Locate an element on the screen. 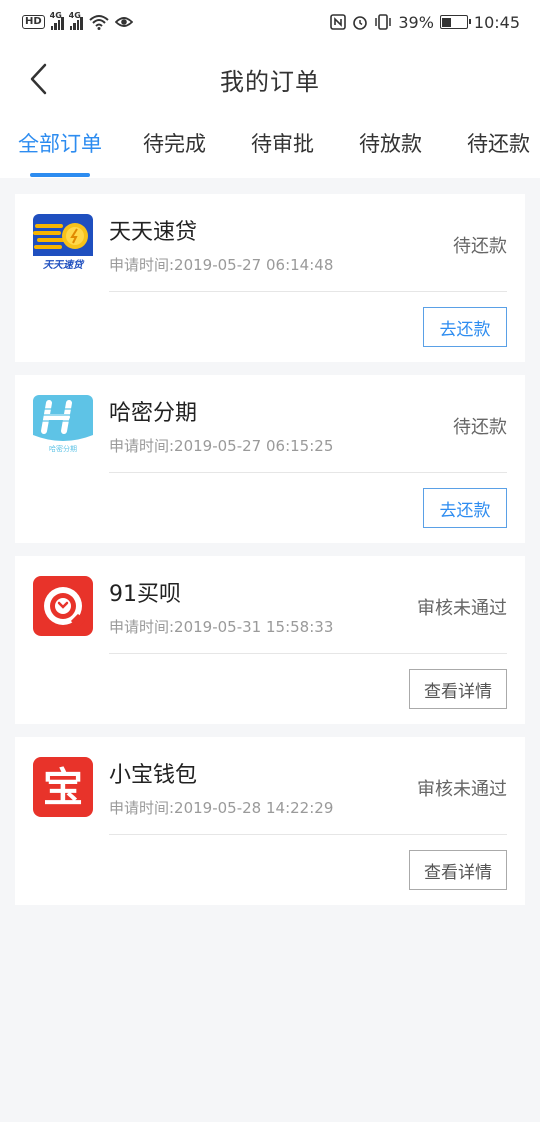 This screenshot has width=540, height=1122. status-bar: HD 4G 4G 39% 10:45 is located at coordinates (270, 22).